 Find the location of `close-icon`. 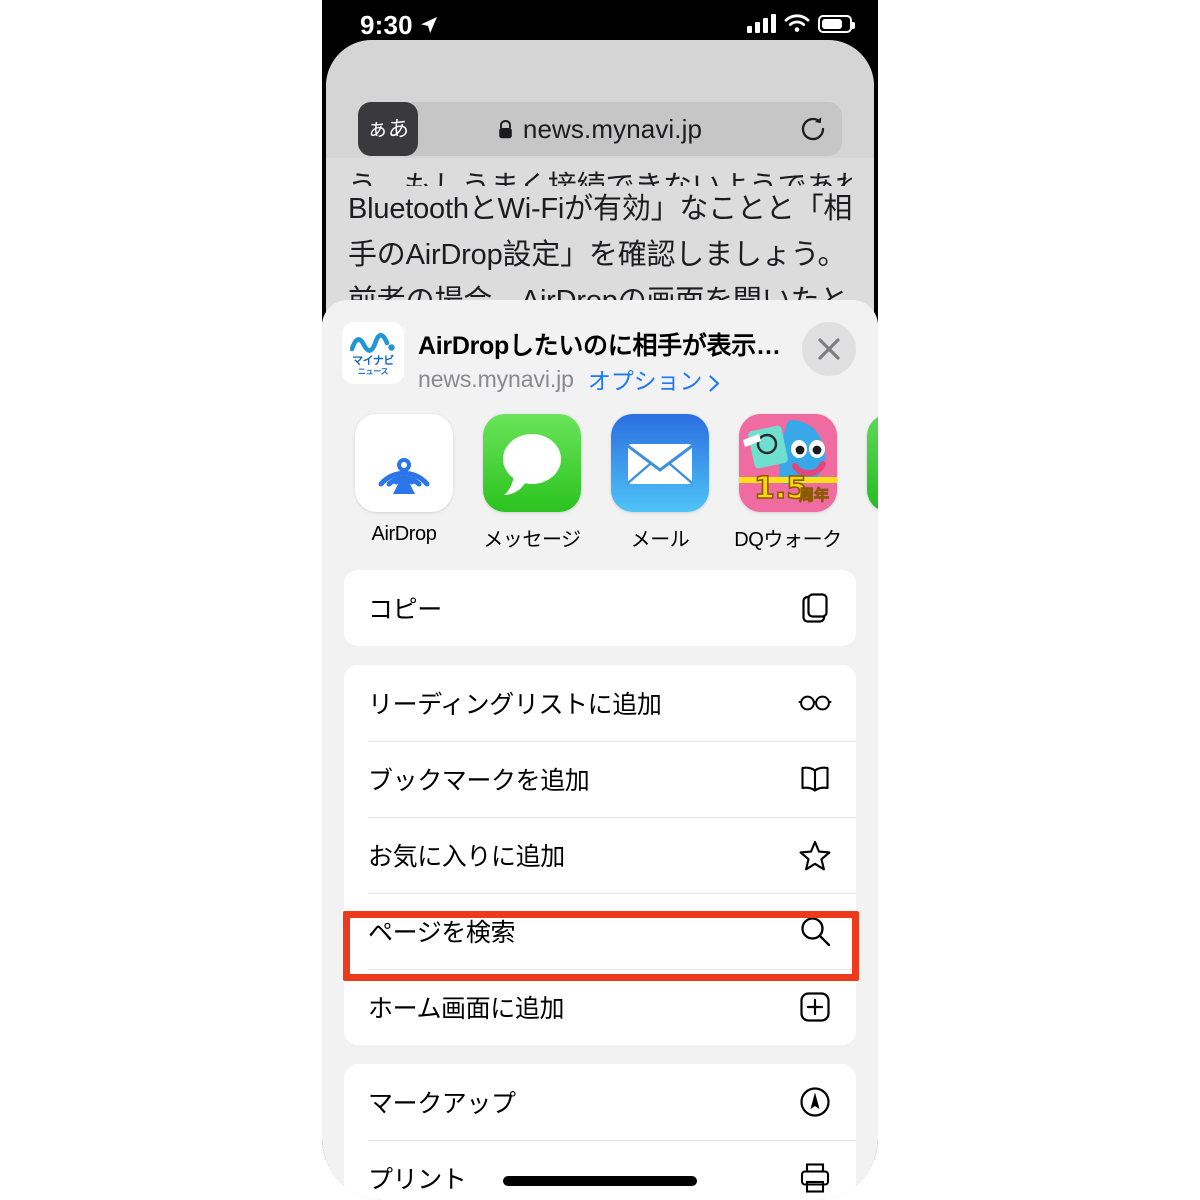

close-icon is located at coordinates (829, 349).